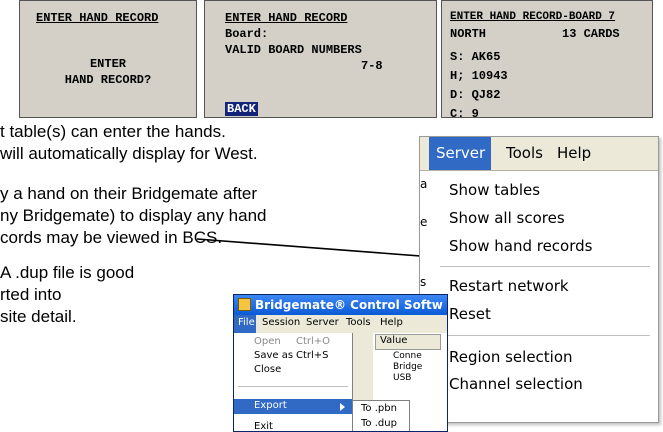 This screenshot has height=432, width=663. Describe the element at coordinates (349, 305) in the screenshot. I see `bcs-title: Bridgemate® Control Softw` at that location.